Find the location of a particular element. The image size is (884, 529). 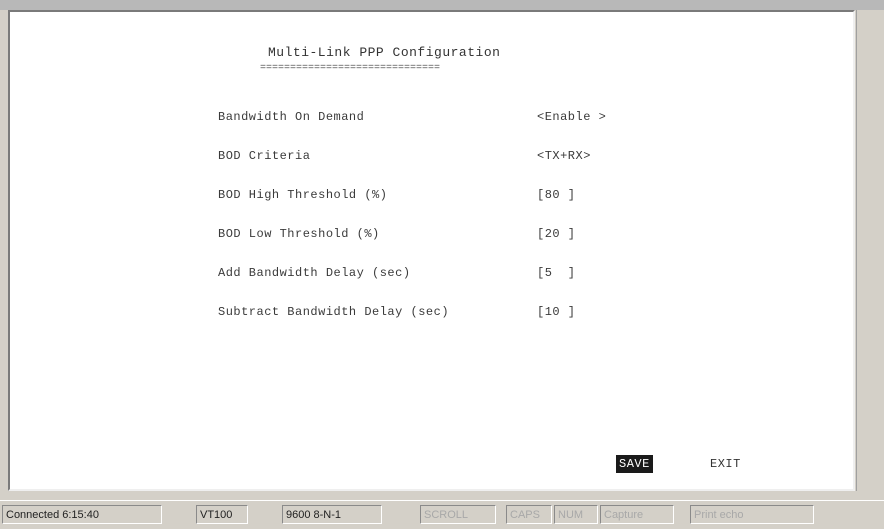

add-bandwidth-delay-field: [5 ] is located at coordinates (556, 273).